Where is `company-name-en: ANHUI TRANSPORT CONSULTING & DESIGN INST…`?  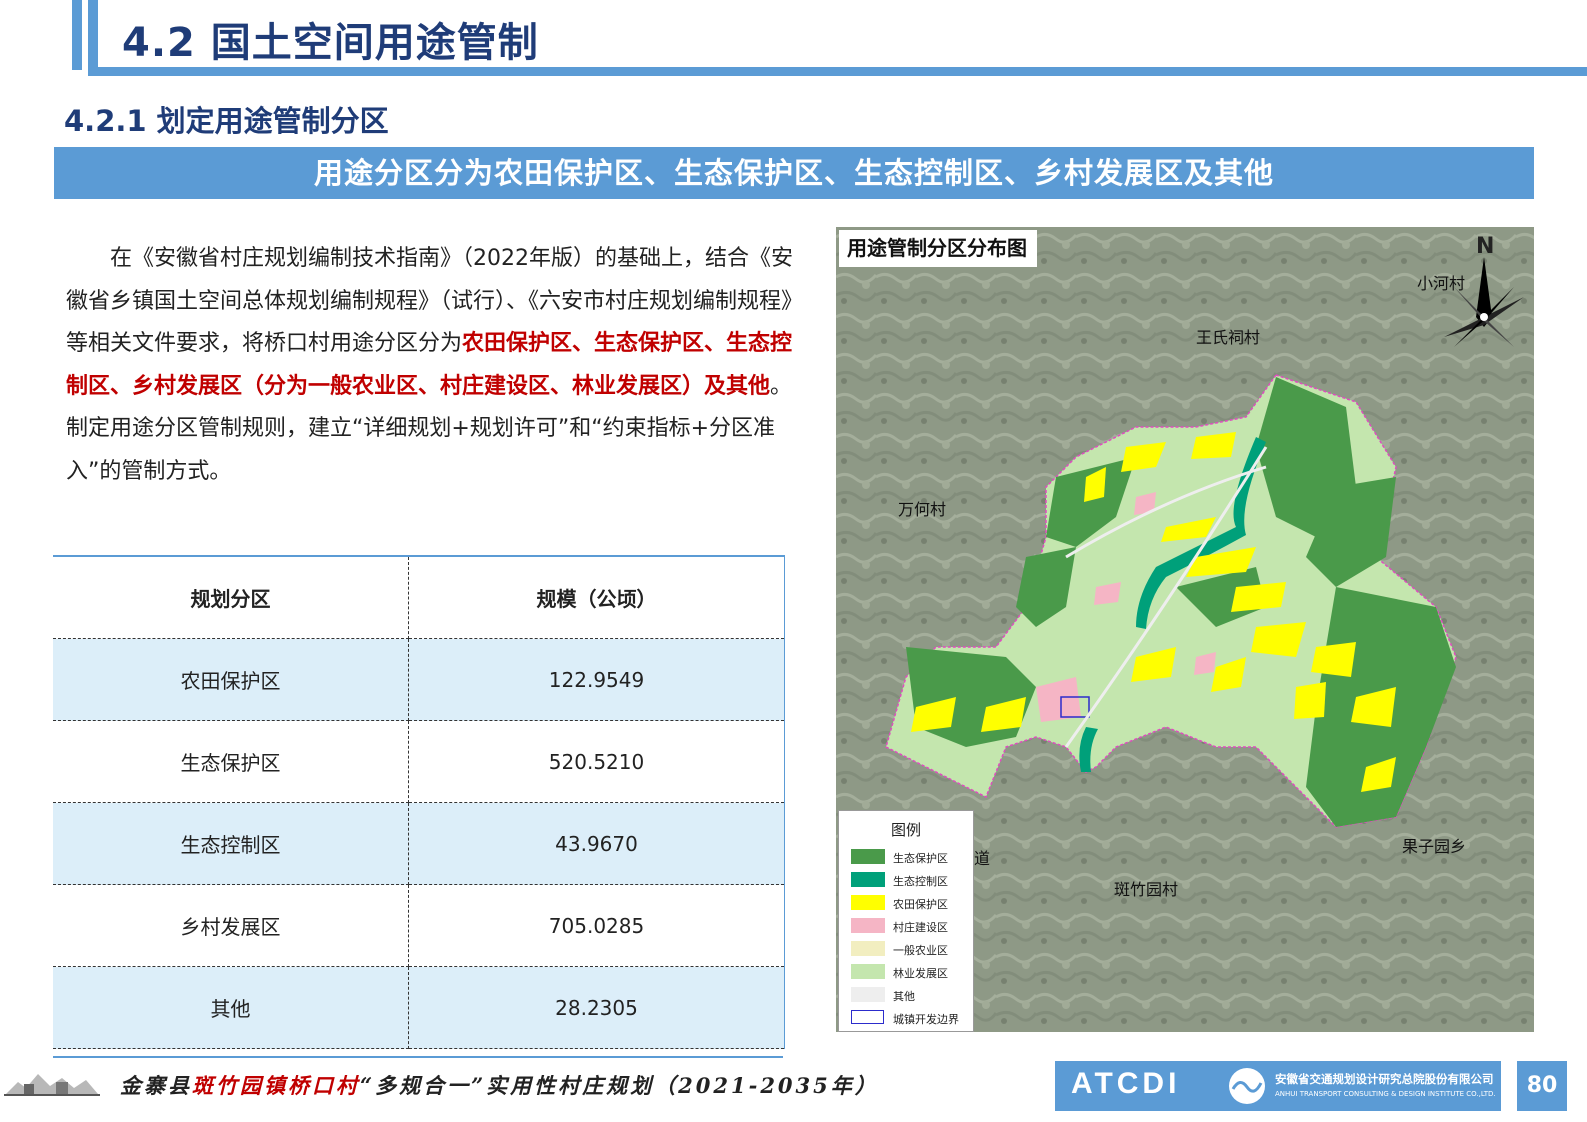
company-name-en: ANHUI TRANSPORT CONSULTING & DESIGN INST… is located at coordinates (1385, 1094).